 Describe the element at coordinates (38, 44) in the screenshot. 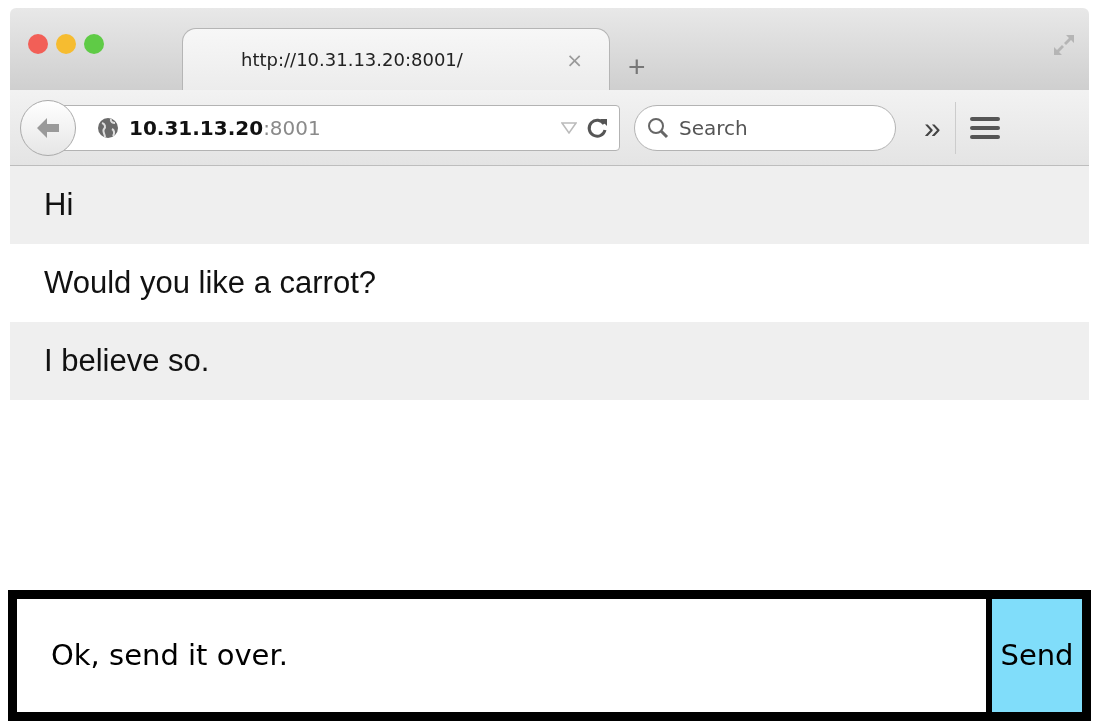

I see `close-window-button` at that location.